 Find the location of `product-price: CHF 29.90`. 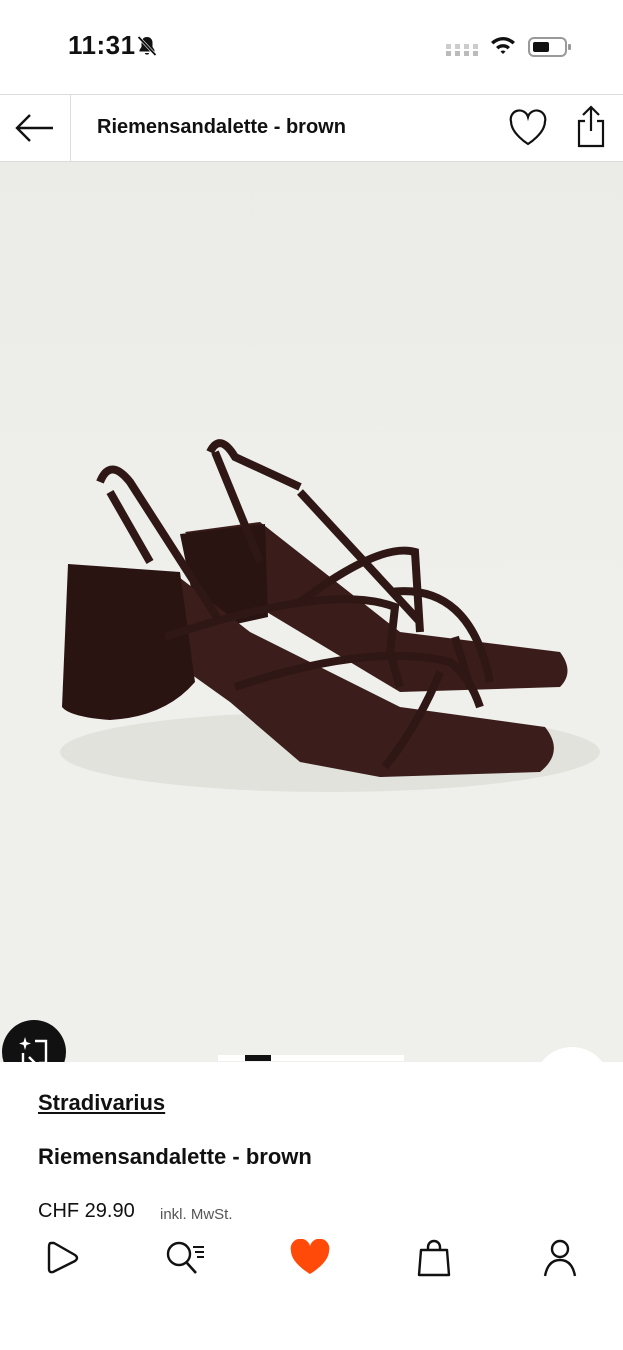

product-price: CHF 29.90 is located at coordinates (86, 1211).